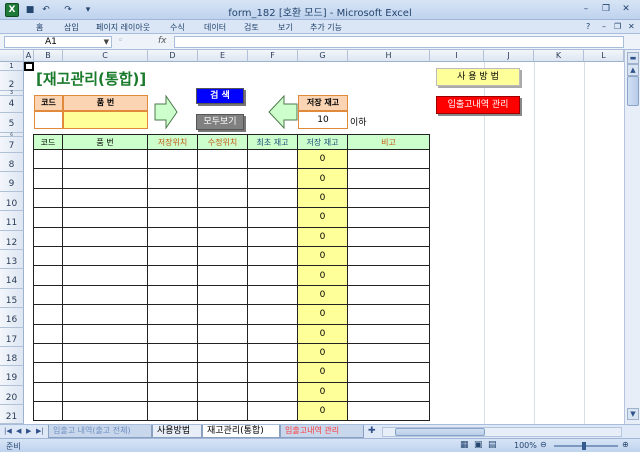 The image size is (640, 452). Describe the element at coordinates (123, 27) in the screenshot. I see `tab-page-layout: 페이지 레이아웃` at that location.